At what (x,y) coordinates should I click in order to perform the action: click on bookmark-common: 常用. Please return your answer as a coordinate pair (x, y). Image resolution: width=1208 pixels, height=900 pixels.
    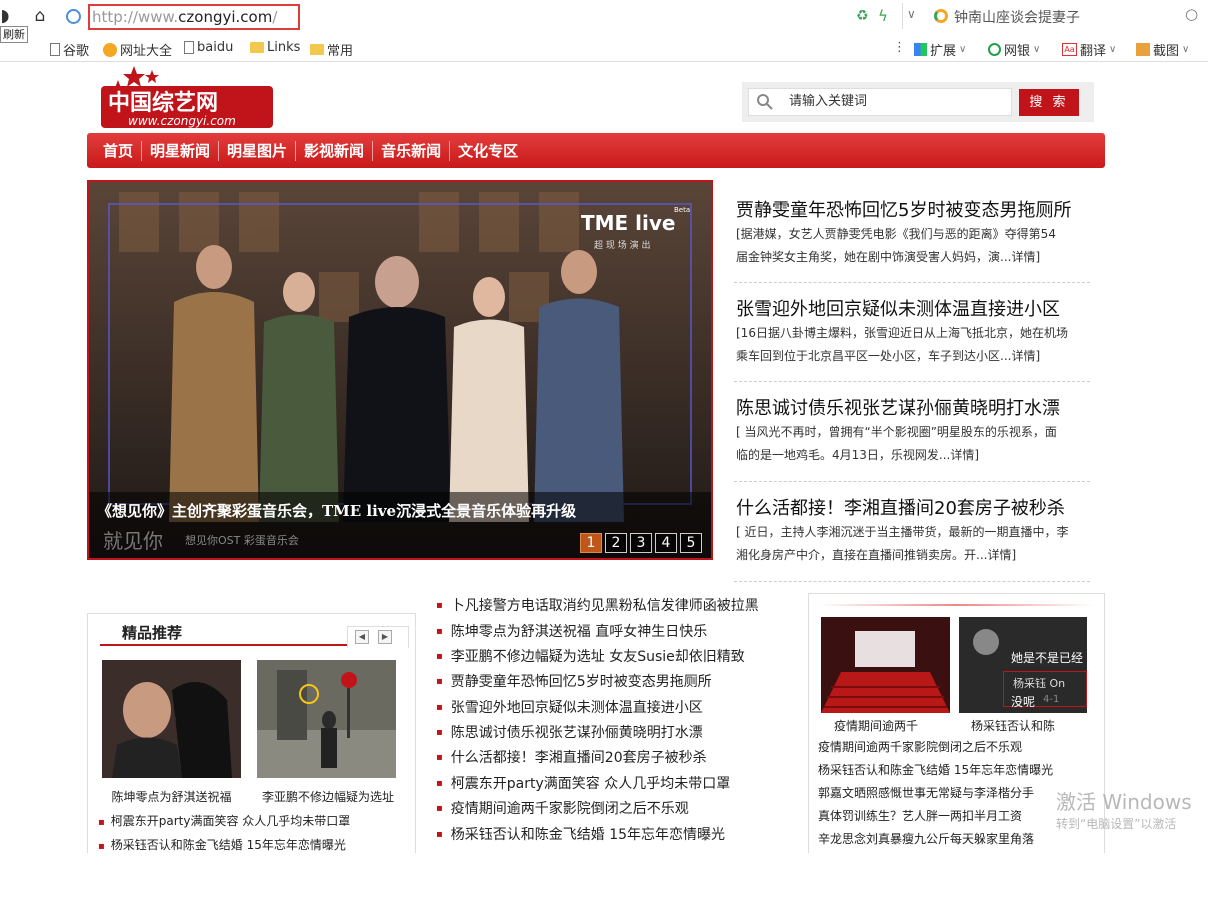
    Looking at the image, I should click on (331, 49).